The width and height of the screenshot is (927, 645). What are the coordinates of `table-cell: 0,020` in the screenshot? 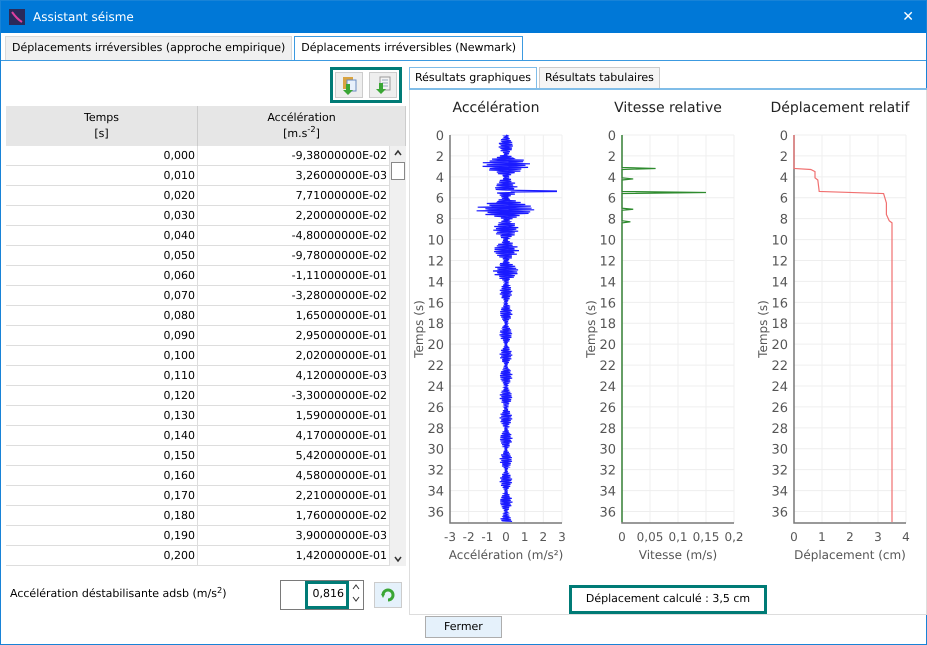 It's located at (102, 196).